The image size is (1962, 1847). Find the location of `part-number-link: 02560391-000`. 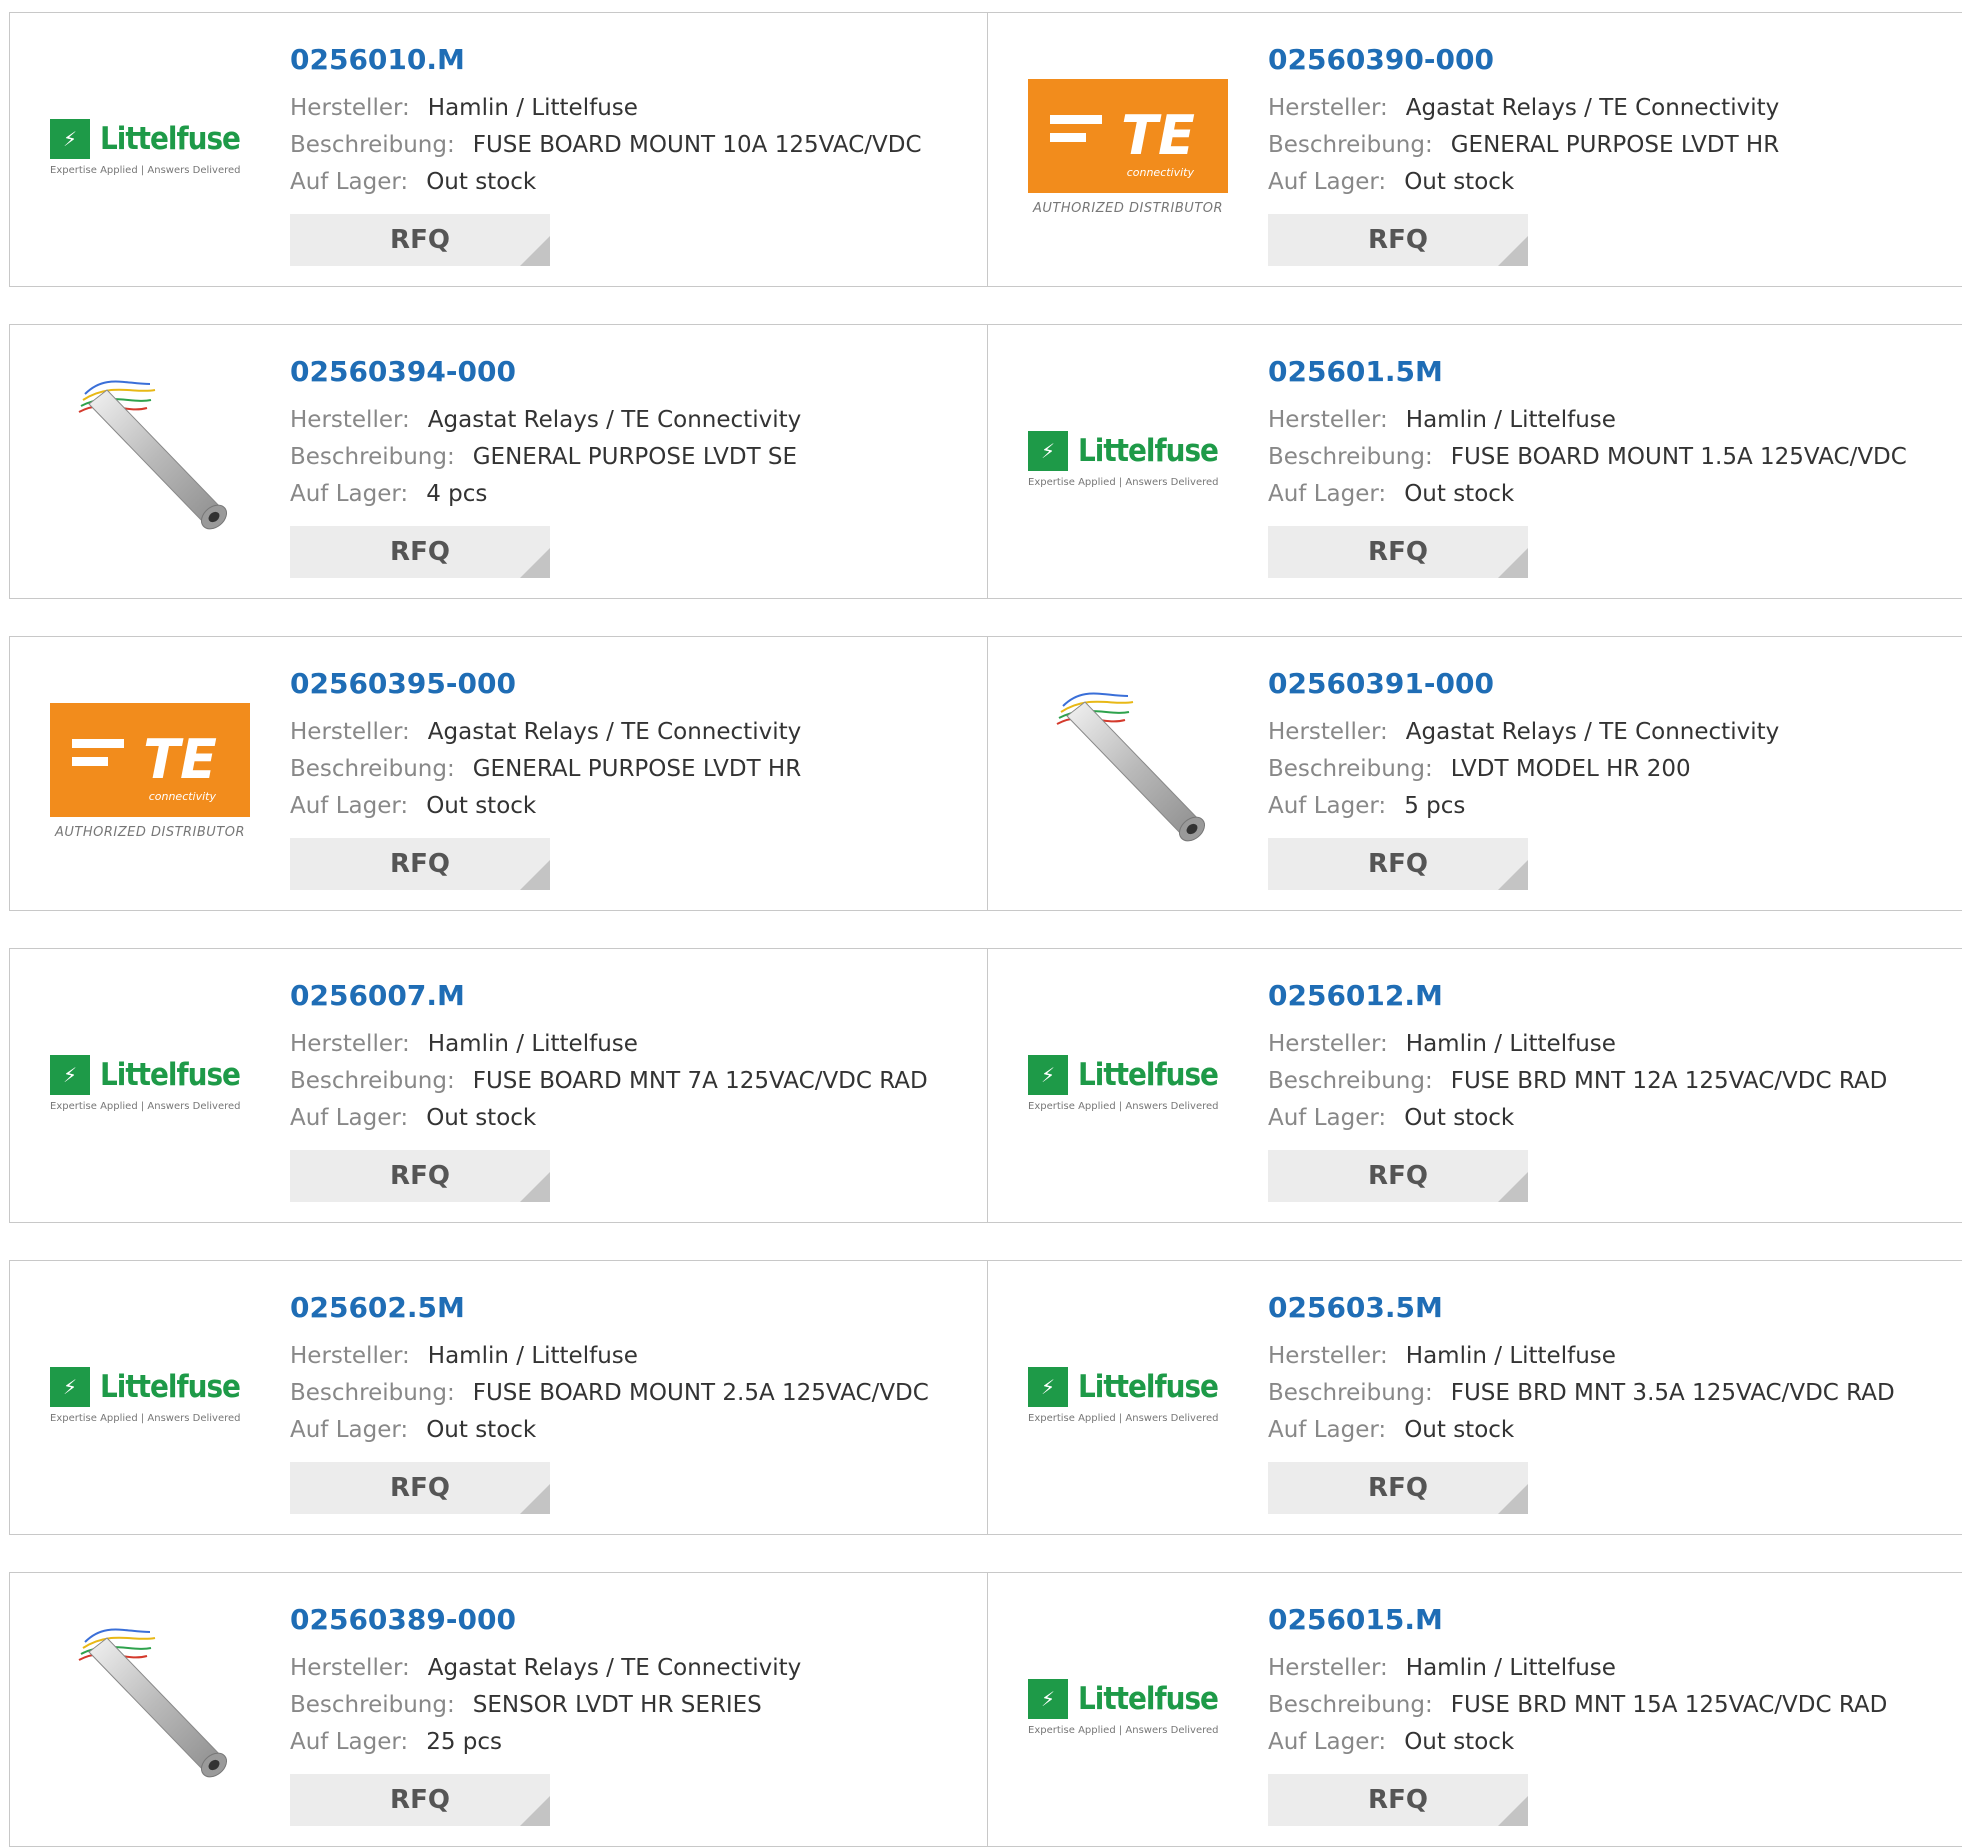

part-number-link: 02560391-000 is located at coordinates (1381, 683).